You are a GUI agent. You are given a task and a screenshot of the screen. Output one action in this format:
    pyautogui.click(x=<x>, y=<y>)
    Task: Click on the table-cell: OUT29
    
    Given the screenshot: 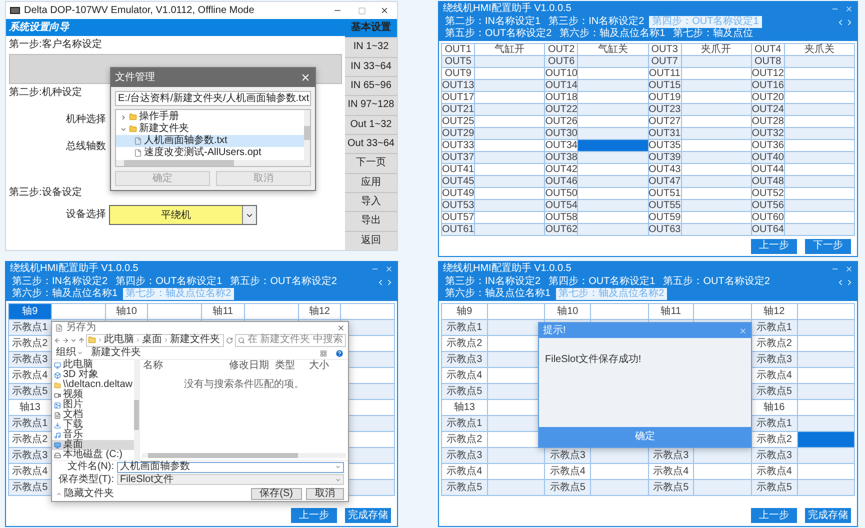 What is the action you would take?
    pyautogui.click(x=459, y=134)
    